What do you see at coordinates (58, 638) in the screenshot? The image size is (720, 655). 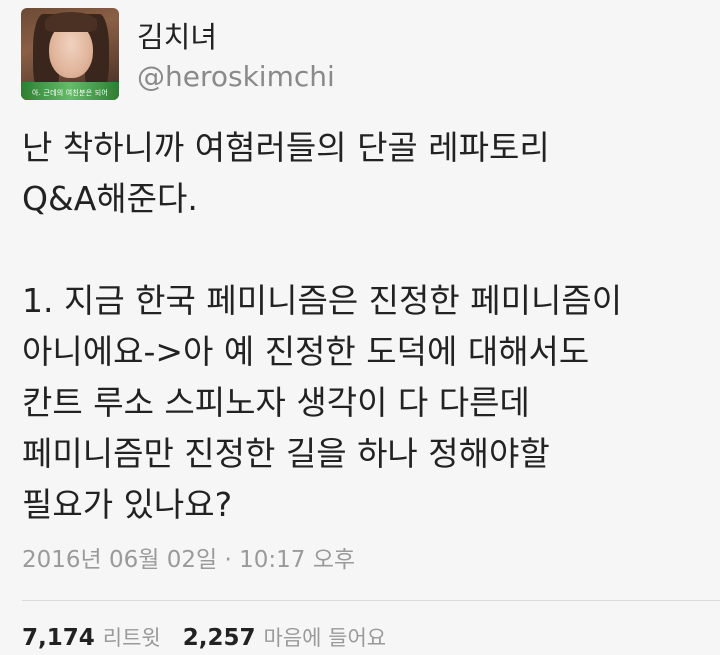 I see `retweet-count: 7,174` at bounding box center [58, 638].